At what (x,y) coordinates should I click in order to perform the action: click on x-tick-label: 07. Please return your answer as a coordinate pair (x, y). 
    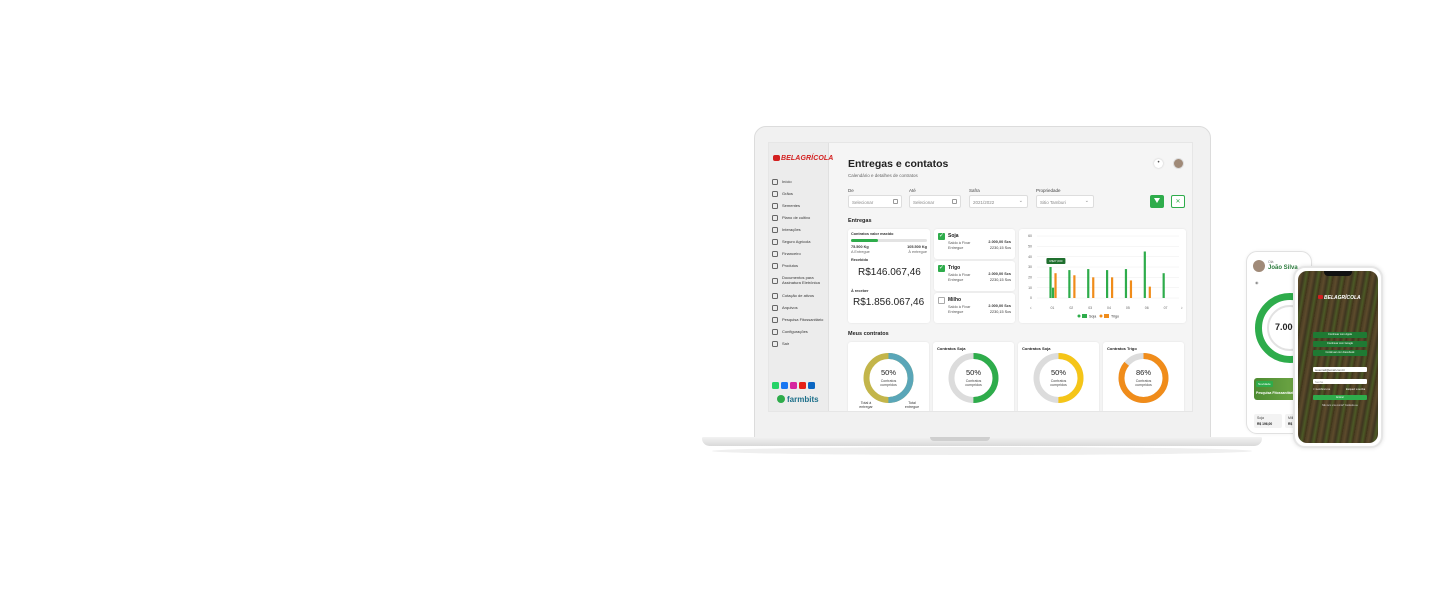
    Looking at the image, I should click on (1166, 308).